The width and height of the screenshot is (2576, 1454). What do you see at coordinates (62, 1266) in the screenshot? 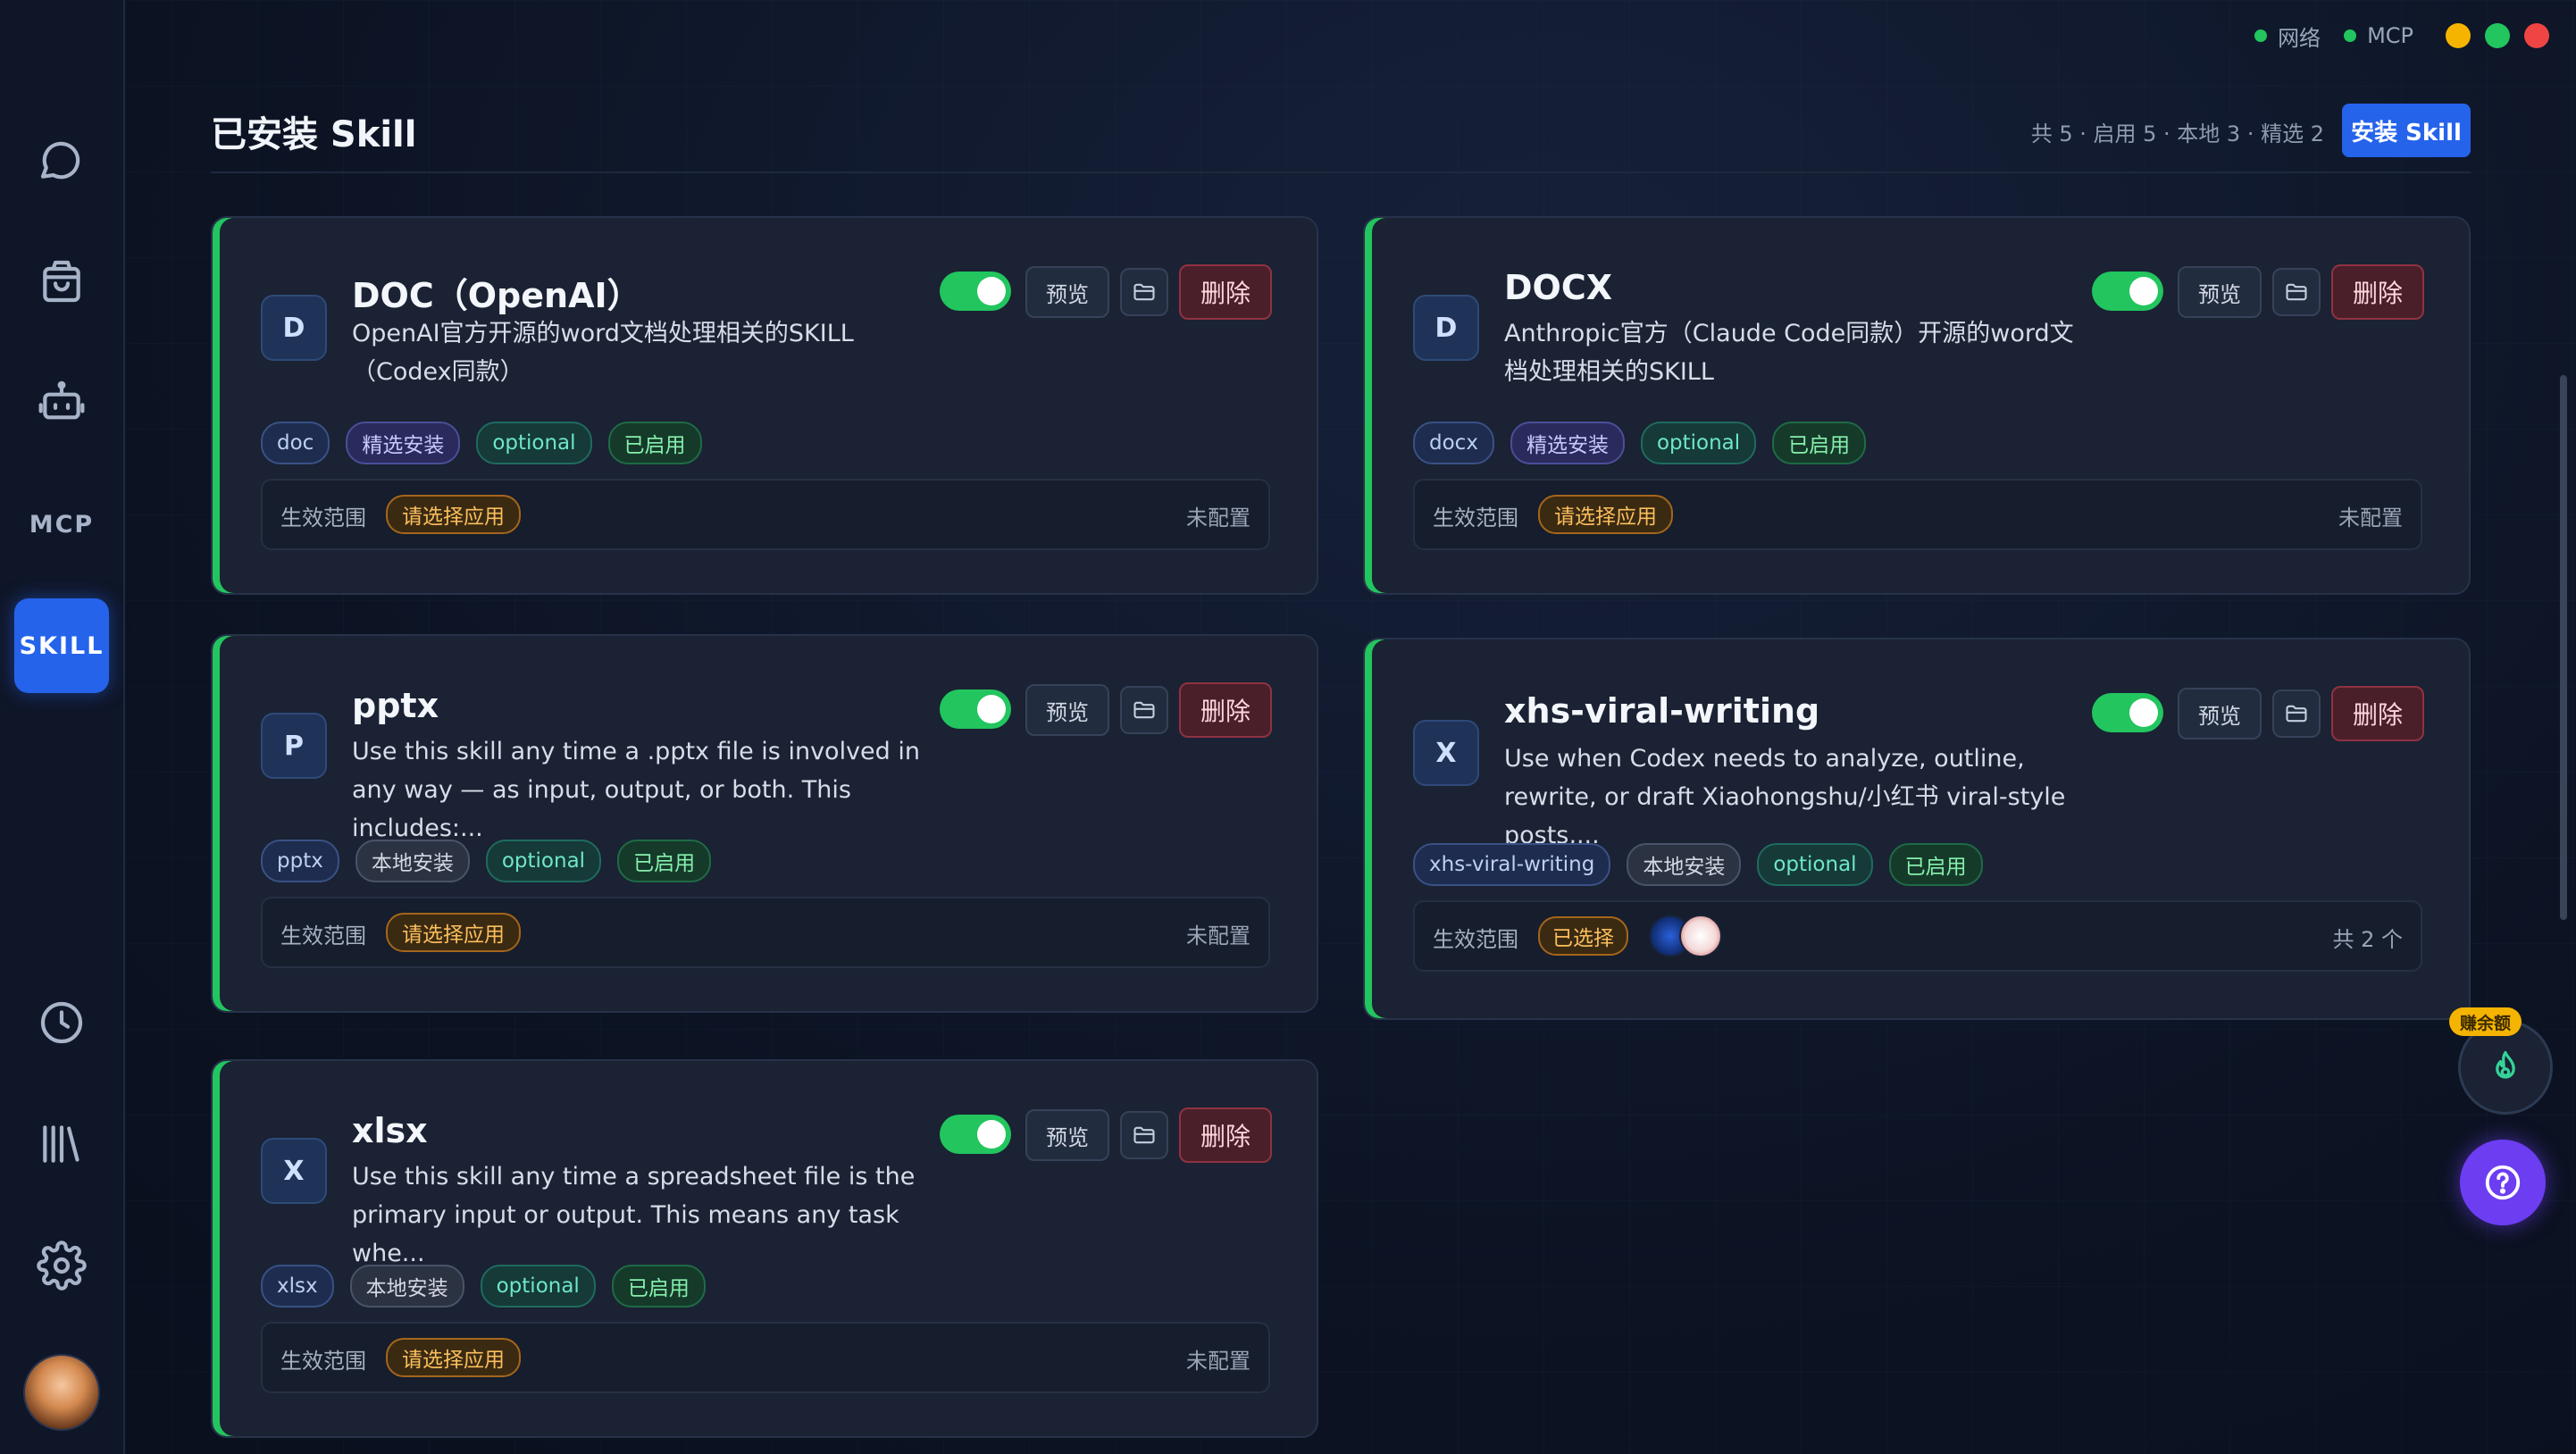
I see `sidebar-item-settings` at bounding box center [62, 1266].